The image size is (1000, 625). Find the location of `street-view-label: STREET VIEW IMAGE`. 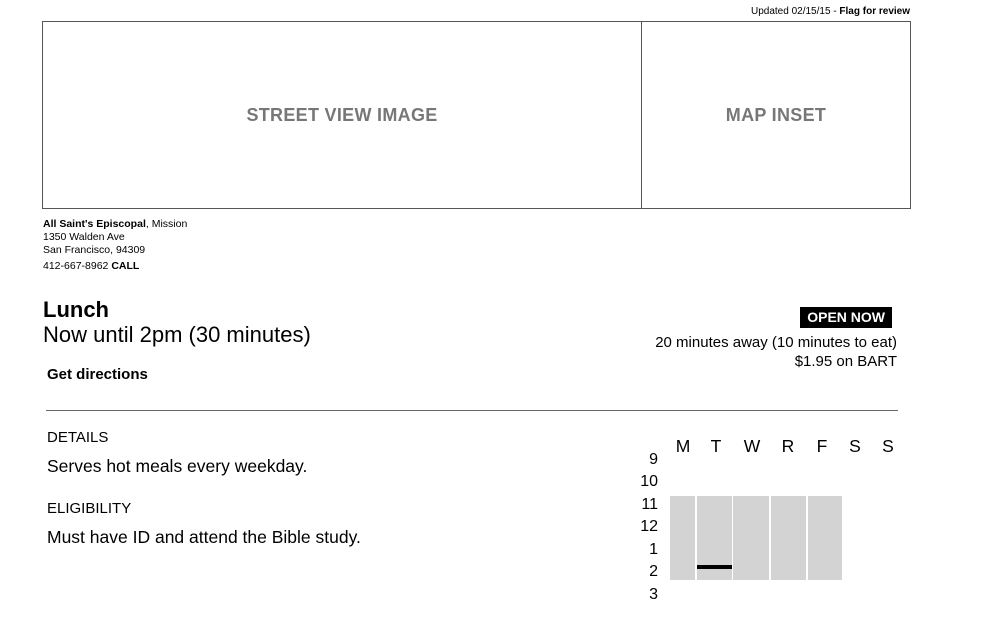

street-view-label: STREET VIEW IMAGE is located at coordinates (342, 114).